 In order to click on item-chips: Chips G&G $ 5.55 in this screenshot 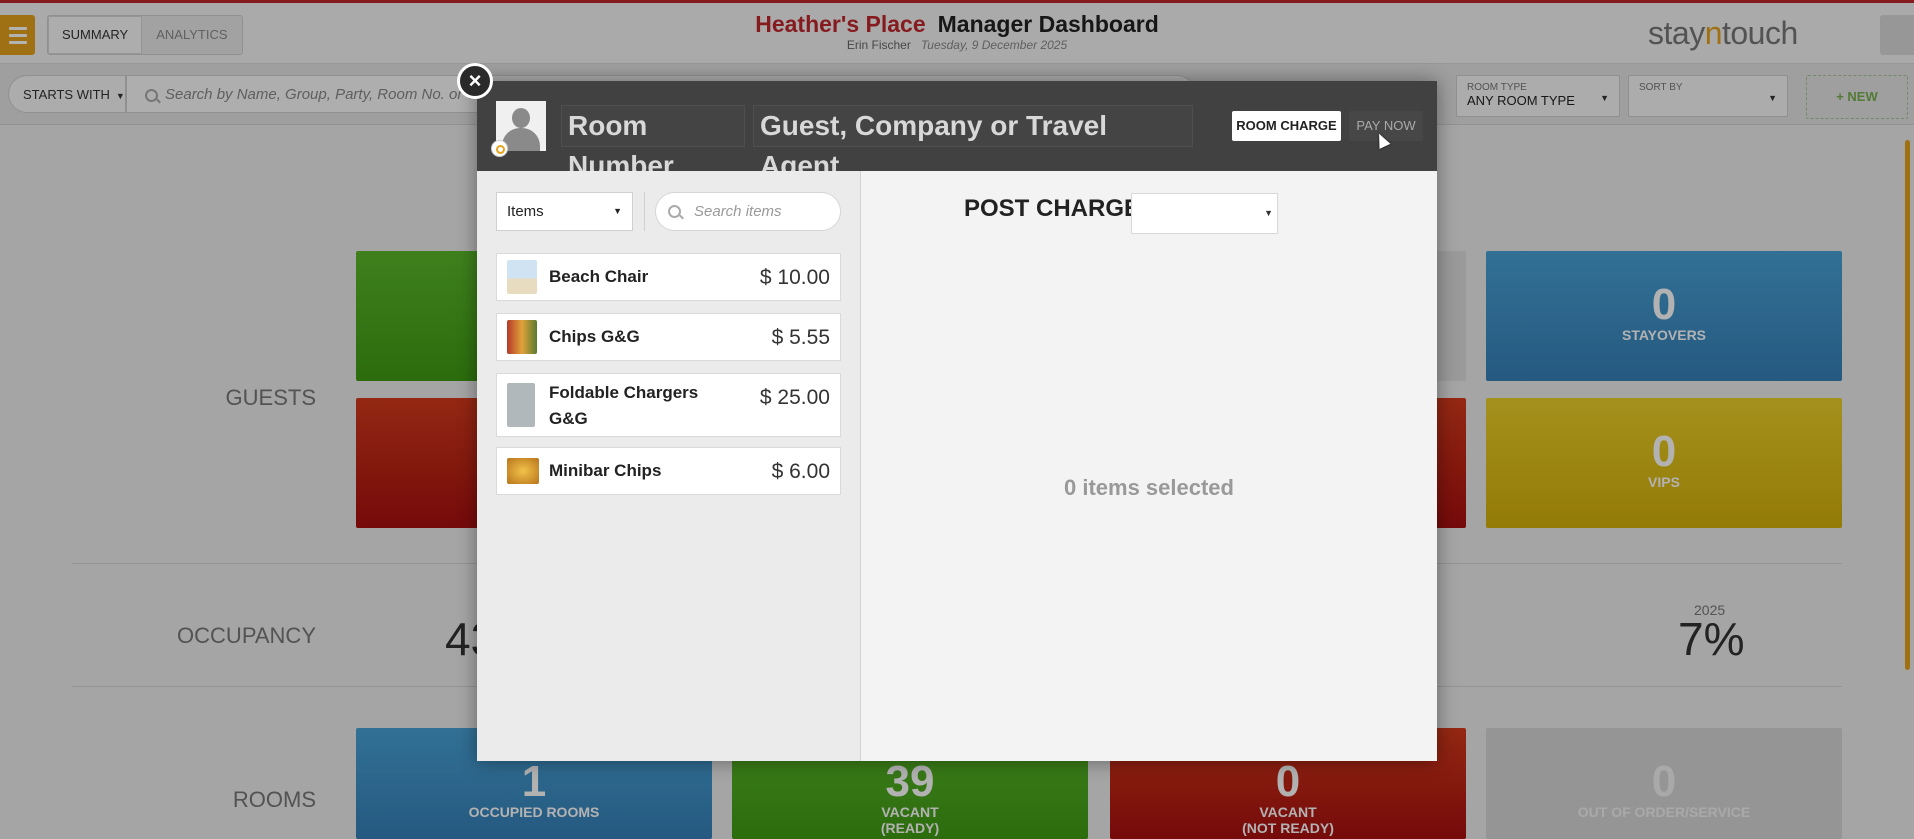, I will do `click(668, 337)`.